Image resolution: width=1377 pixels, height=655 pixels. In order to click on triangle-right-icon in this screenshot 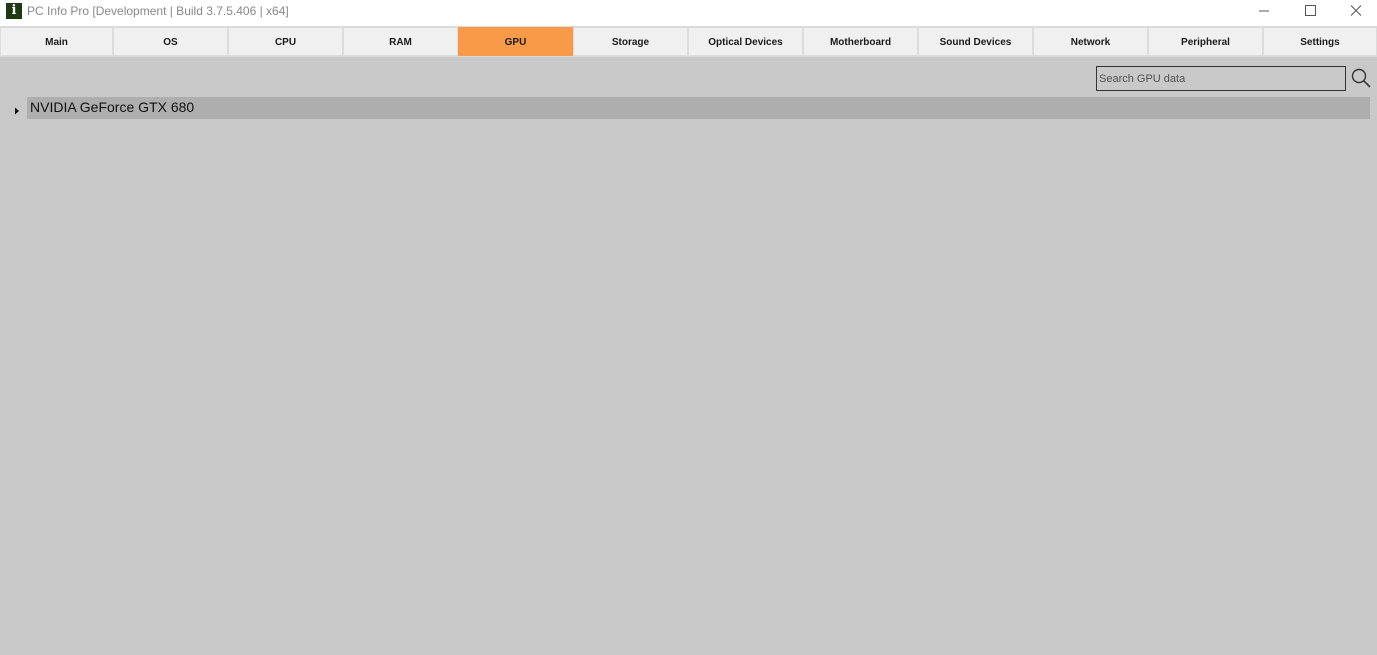, I will do `click(17, 111)`.